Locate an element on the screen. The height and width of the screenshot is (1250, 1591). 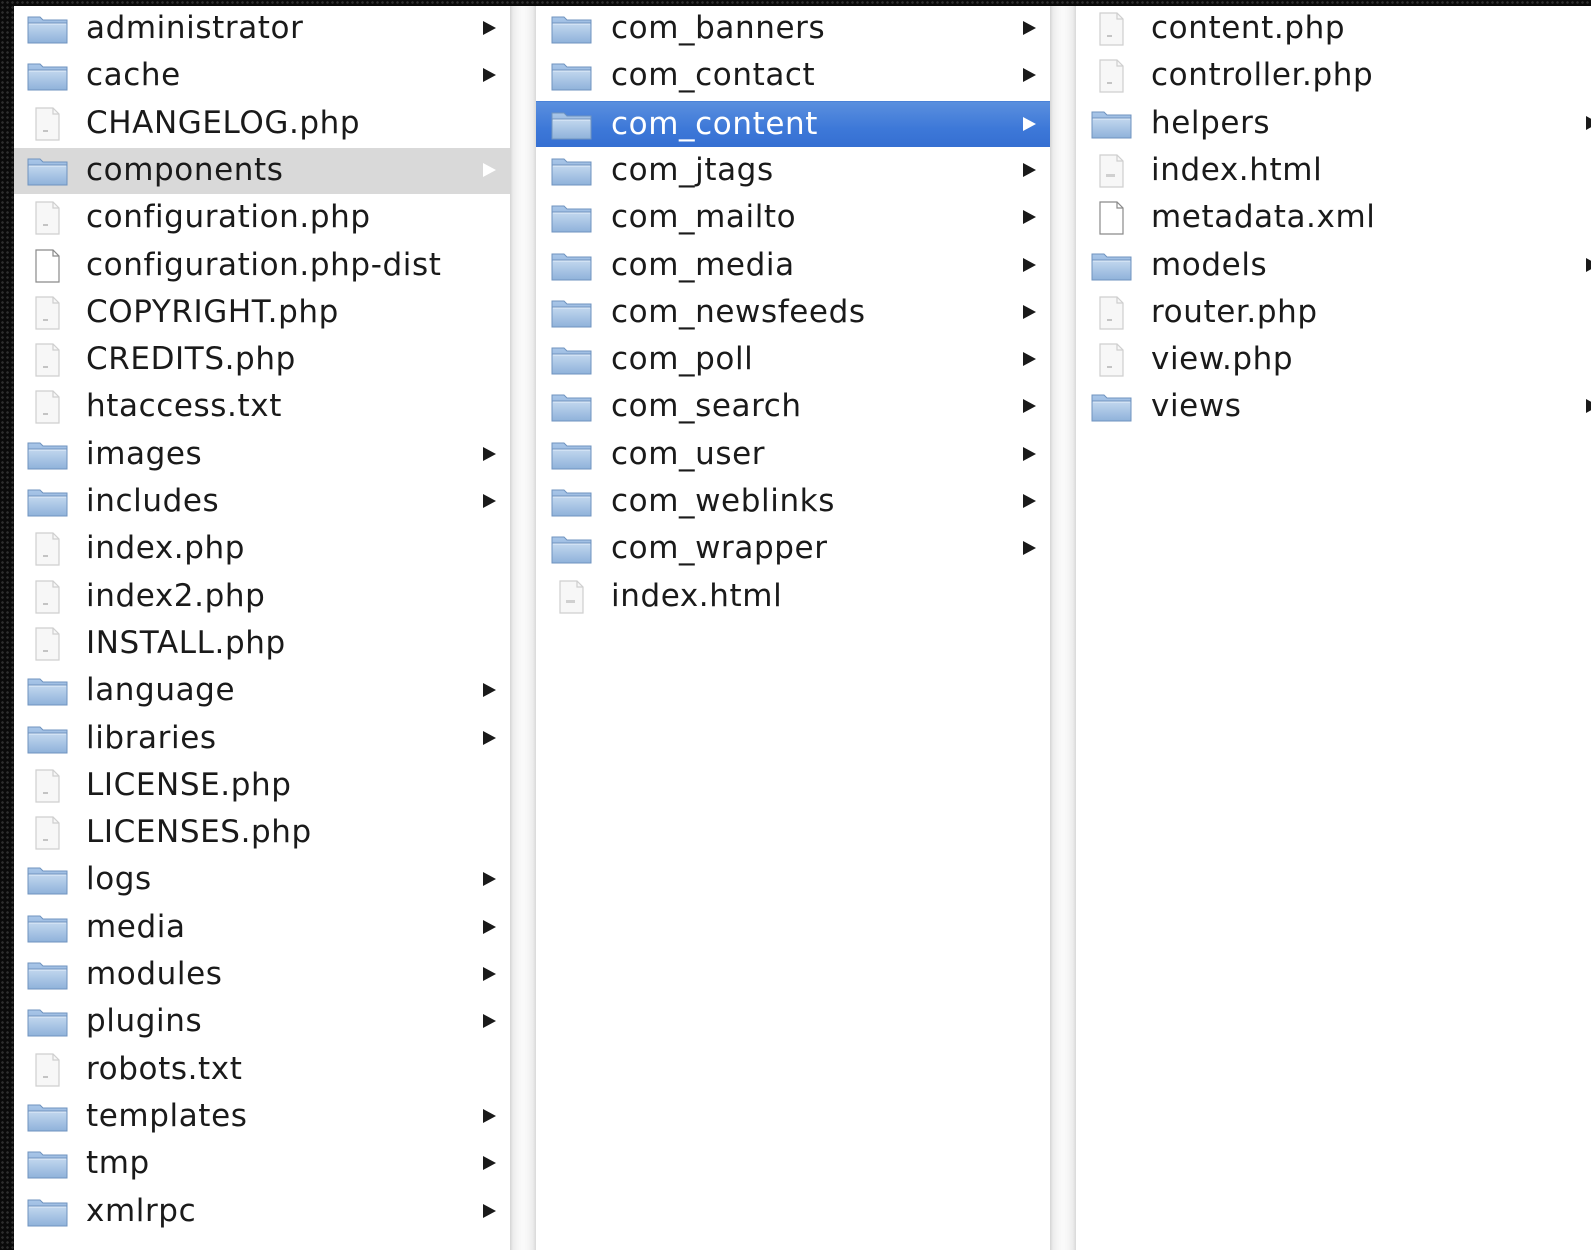
list-item: modules is located at coordinates (262, 975).